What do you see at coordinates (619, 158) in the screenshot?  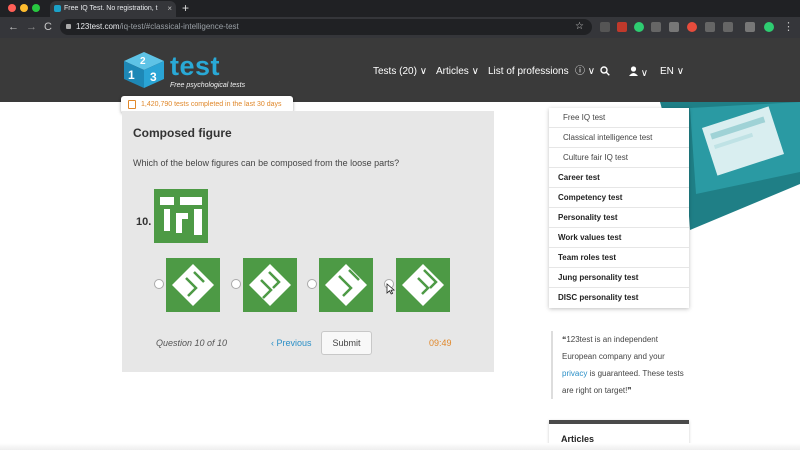 I see `dropdown-item-culture-fair-iq-test: Culture fair IQ test` at bounding box center [619, 158].